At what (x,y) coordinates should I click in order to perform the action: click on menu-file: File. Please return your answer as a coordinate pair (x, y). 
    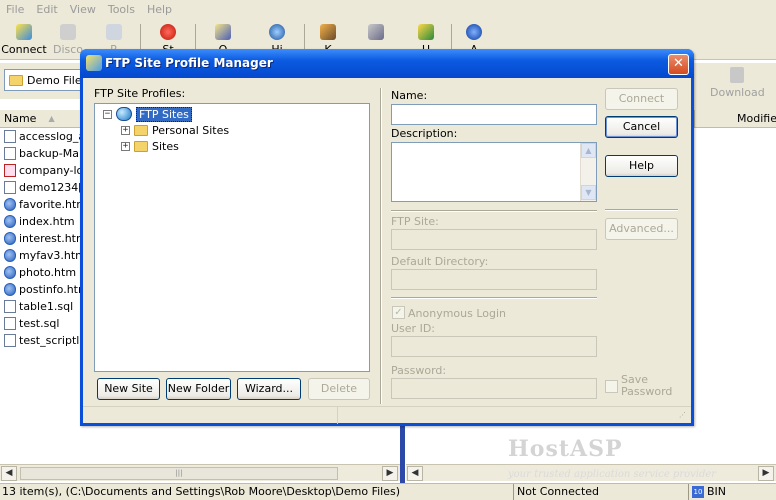
    Looking at the image, I should click on (17, 9).